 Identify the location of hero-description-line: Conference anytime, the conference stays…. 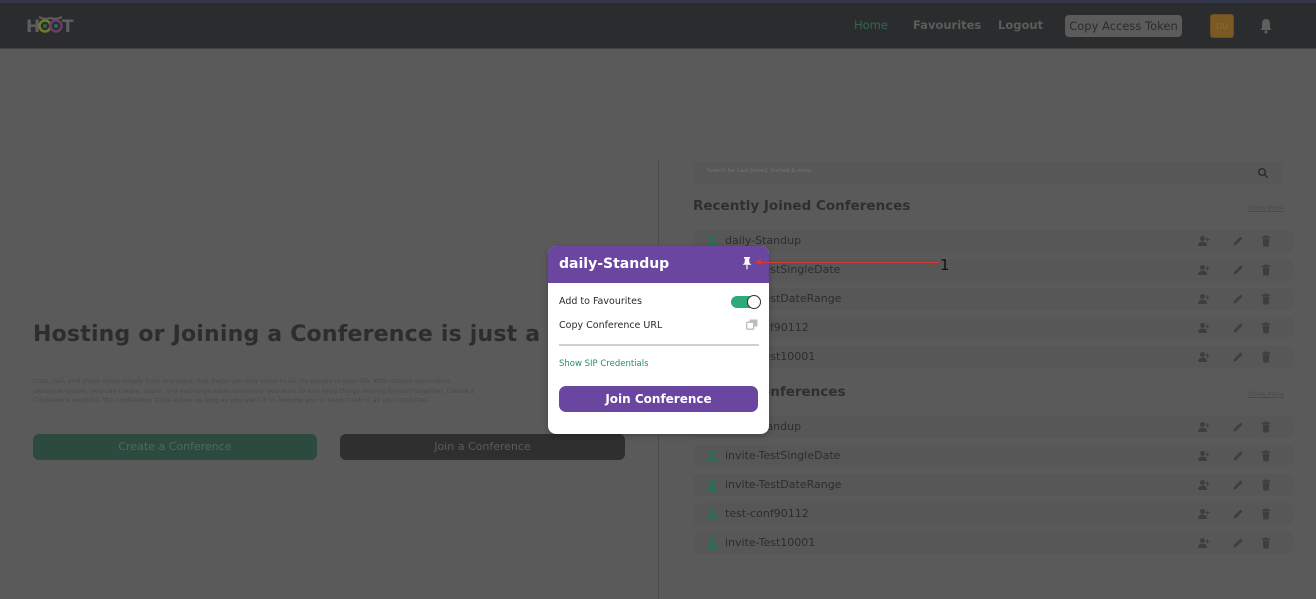
(232, 400).